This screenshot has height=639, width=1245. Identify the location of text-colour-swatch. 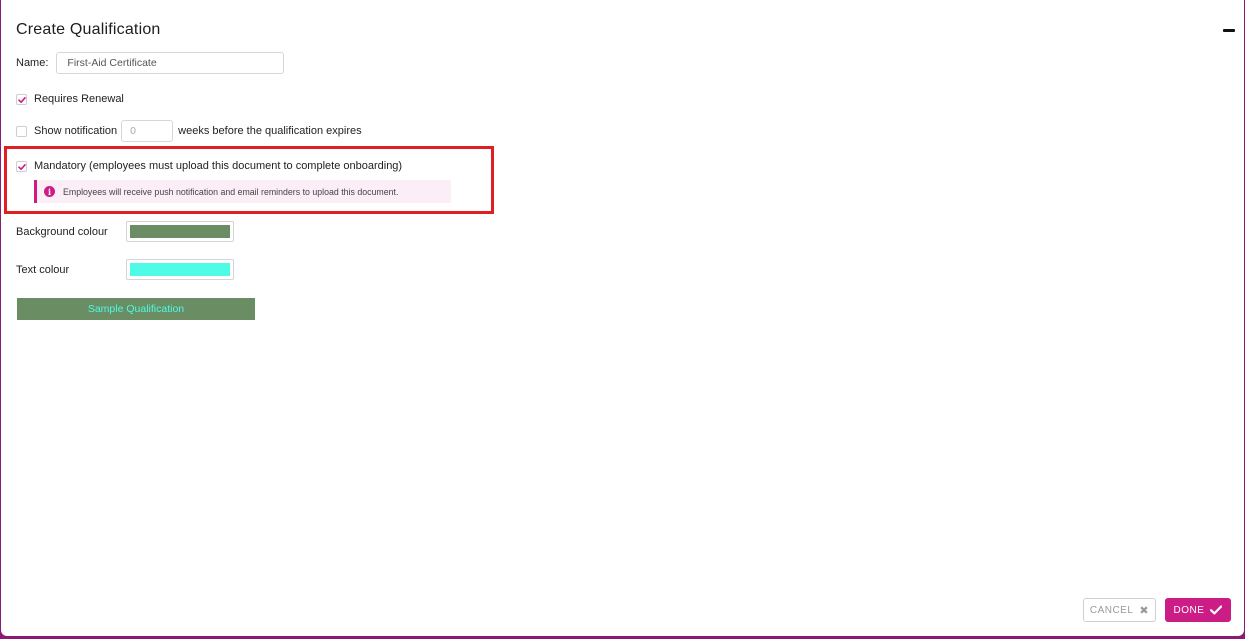
(180, 269).